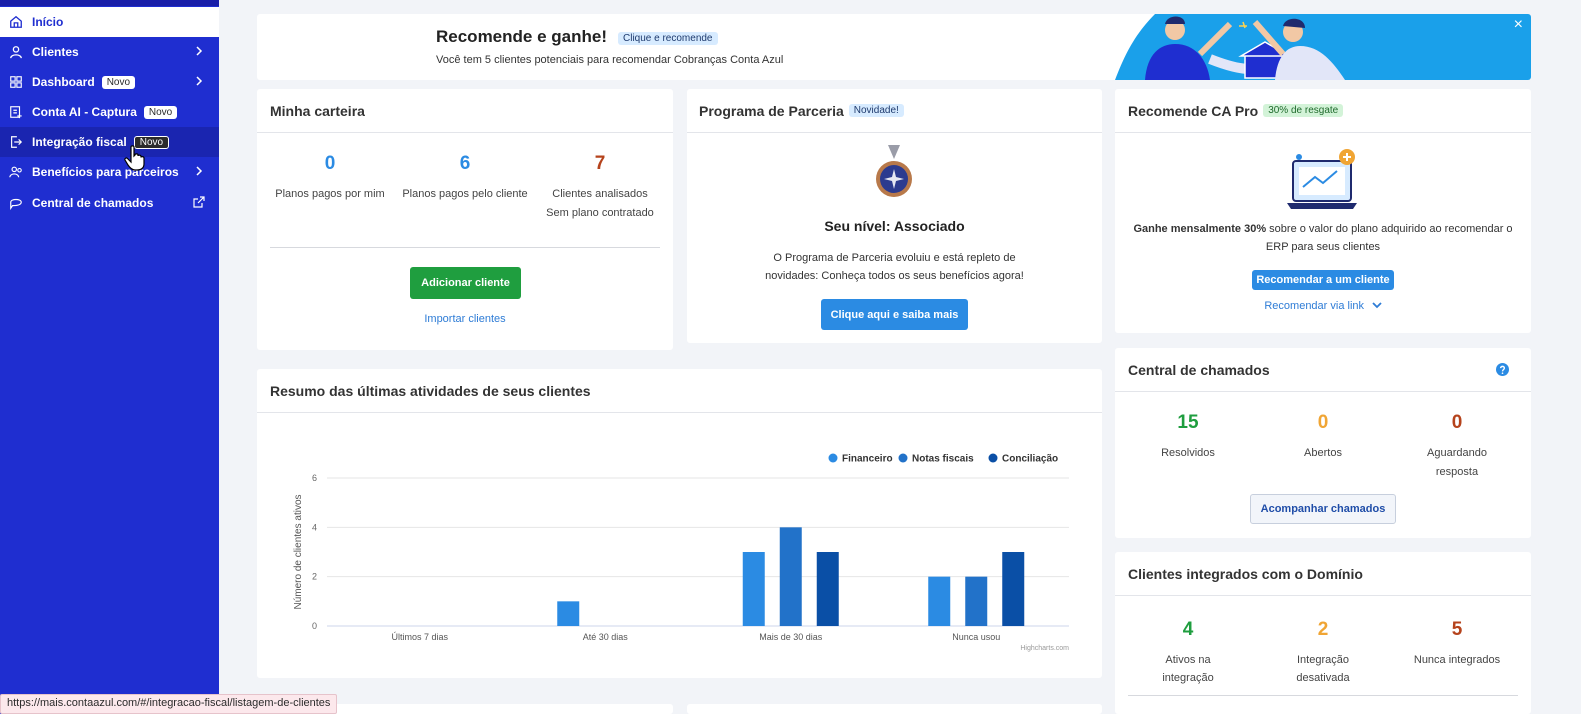  Describe the element at coordinates (48, 22) in the screenshot. I see `sidebar-item-label: Início` at that location.